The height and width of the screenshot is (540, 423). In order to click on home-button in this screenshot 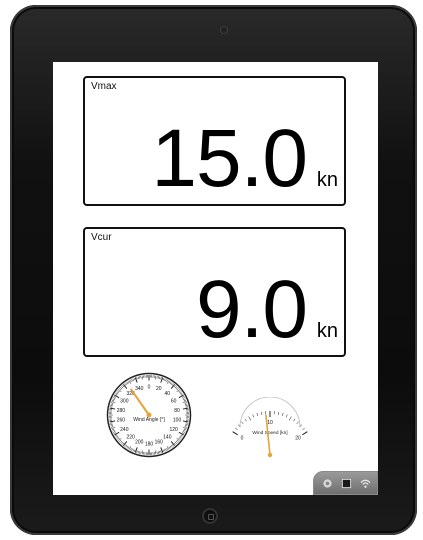, I will do `click(210, 516)`.